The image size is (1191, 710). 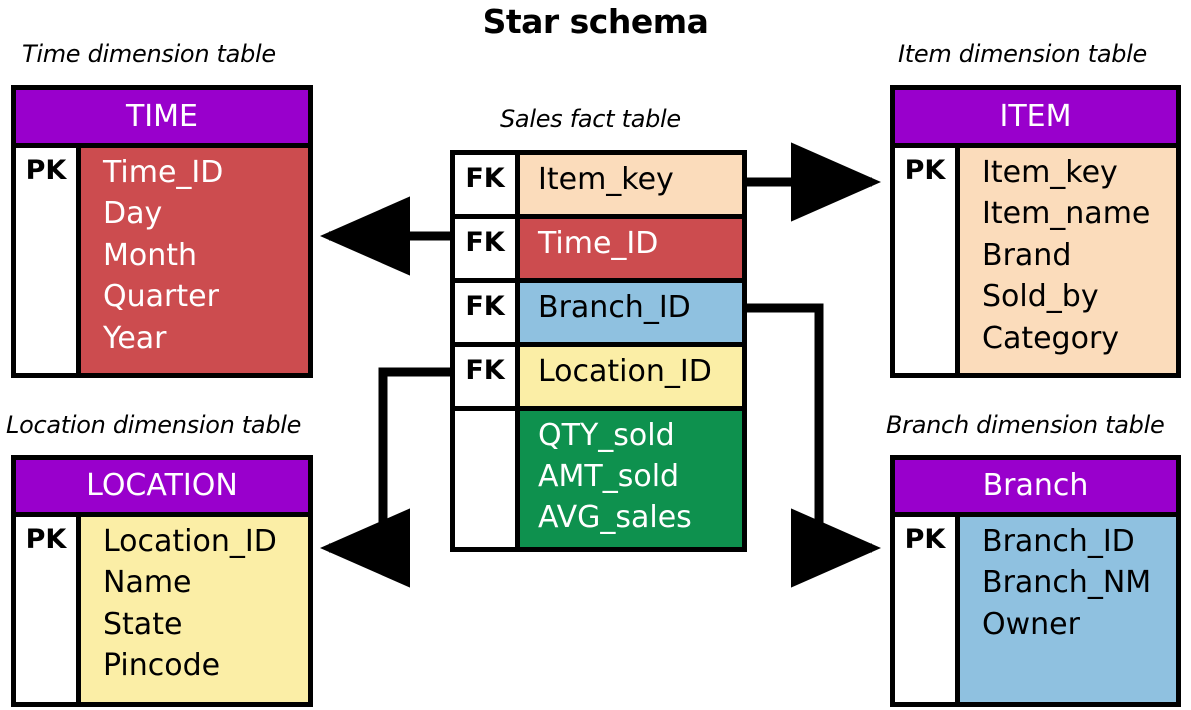 I want to click on table-location-fields: Location_ID Name State Pincode, so click(x=194, y=609).